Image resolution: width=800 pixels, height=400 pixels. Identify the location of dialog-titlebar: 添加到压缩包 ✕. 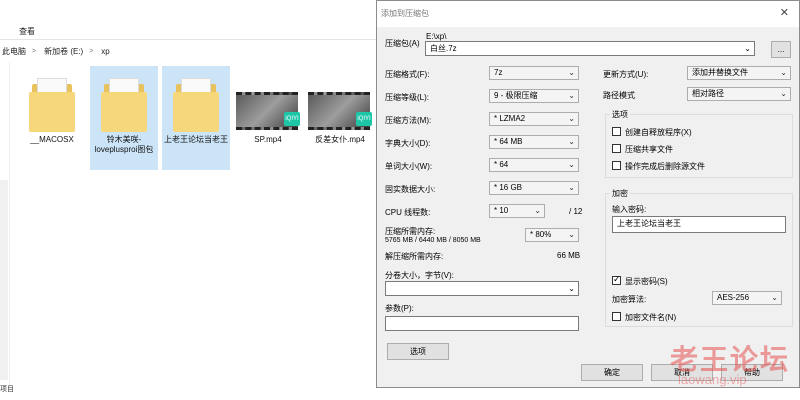
(588, 14).